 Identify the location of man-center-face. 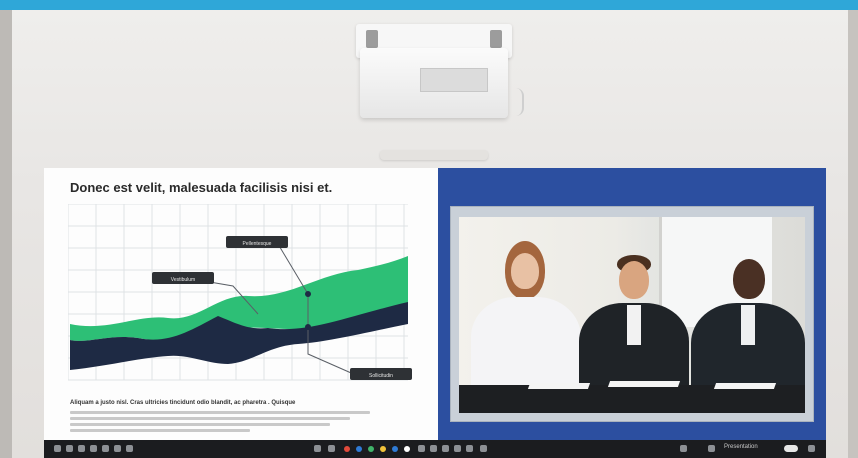
(634, 280).